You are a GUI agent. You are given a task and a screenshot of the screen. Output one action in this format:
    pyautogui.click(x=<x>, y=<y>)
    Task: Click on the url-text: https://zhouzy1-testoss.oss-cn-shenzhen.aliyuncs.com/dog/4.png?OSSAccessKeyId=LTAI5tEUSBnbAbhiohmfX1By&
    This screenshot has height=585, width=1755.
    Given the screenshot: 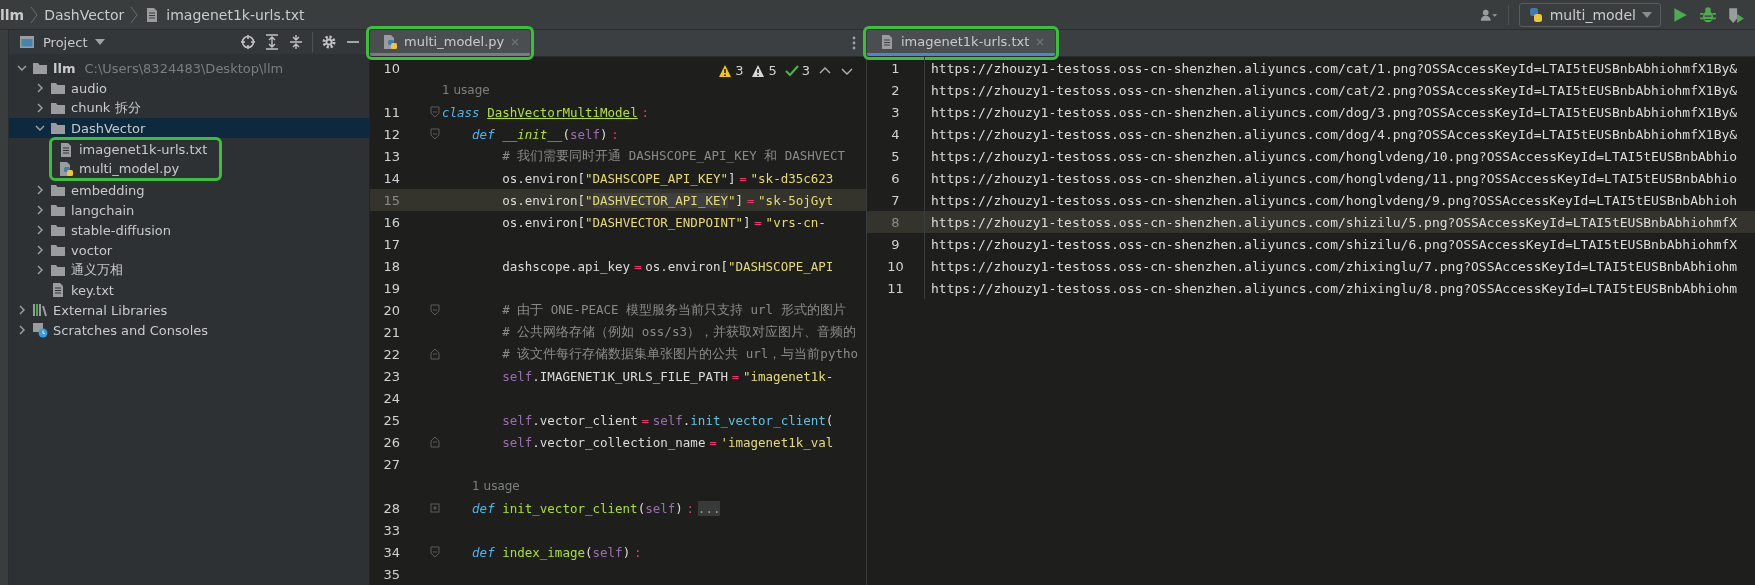 What is the action you would take?
    pyautogui.click(x=1334, y=134)
    